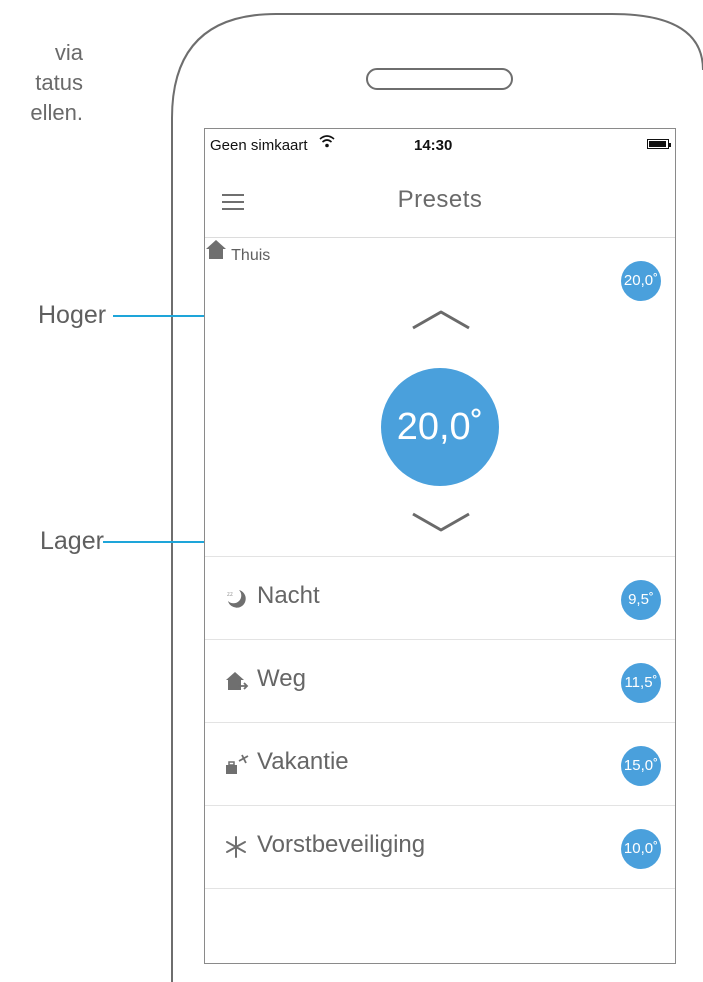  Describe the element at coordinates (441, 524) in the screenshot. I see `chevron-down-icon` at that location.